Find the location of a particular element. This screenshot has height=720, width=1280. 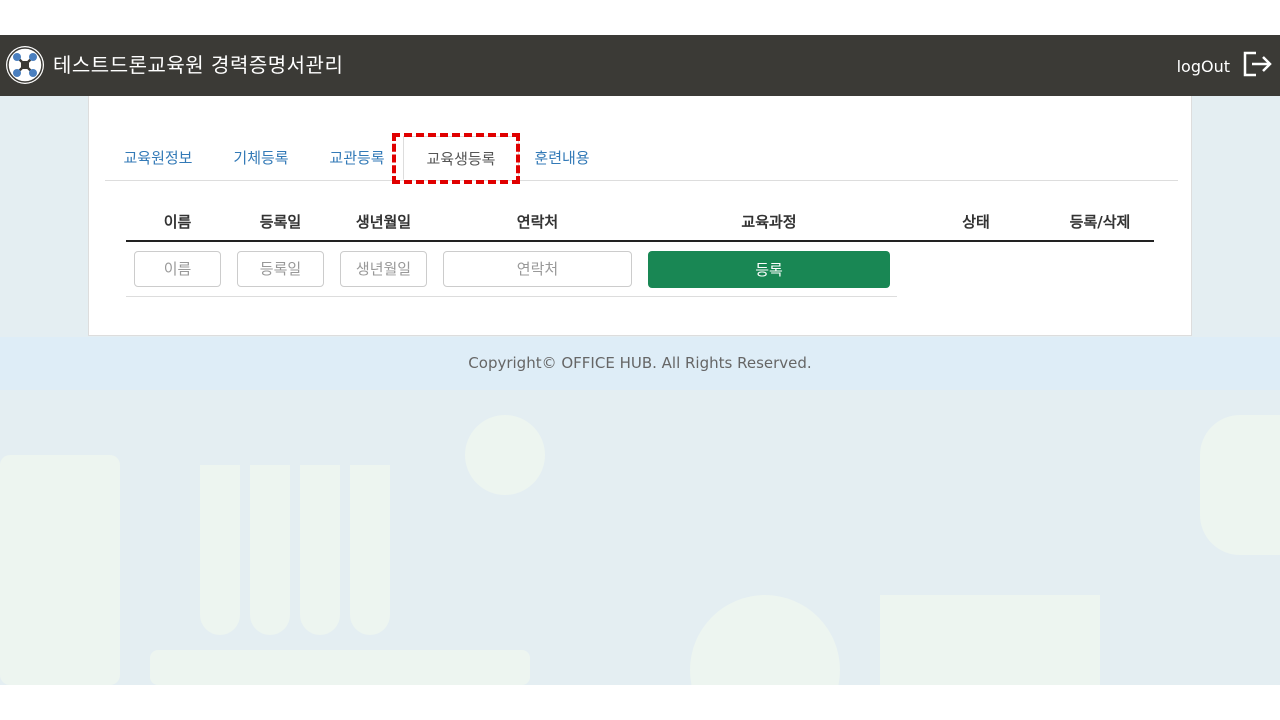

table-header: 이름 등록일 생년월일 연락처 교육과정 상태 등록/삭제 is located at coordinates (640, 224).